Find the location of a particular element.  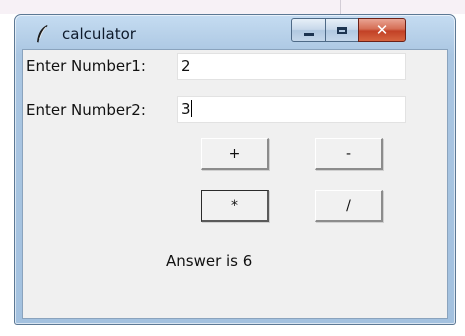

close-button: ✕ is located at coordinates (382, 30).